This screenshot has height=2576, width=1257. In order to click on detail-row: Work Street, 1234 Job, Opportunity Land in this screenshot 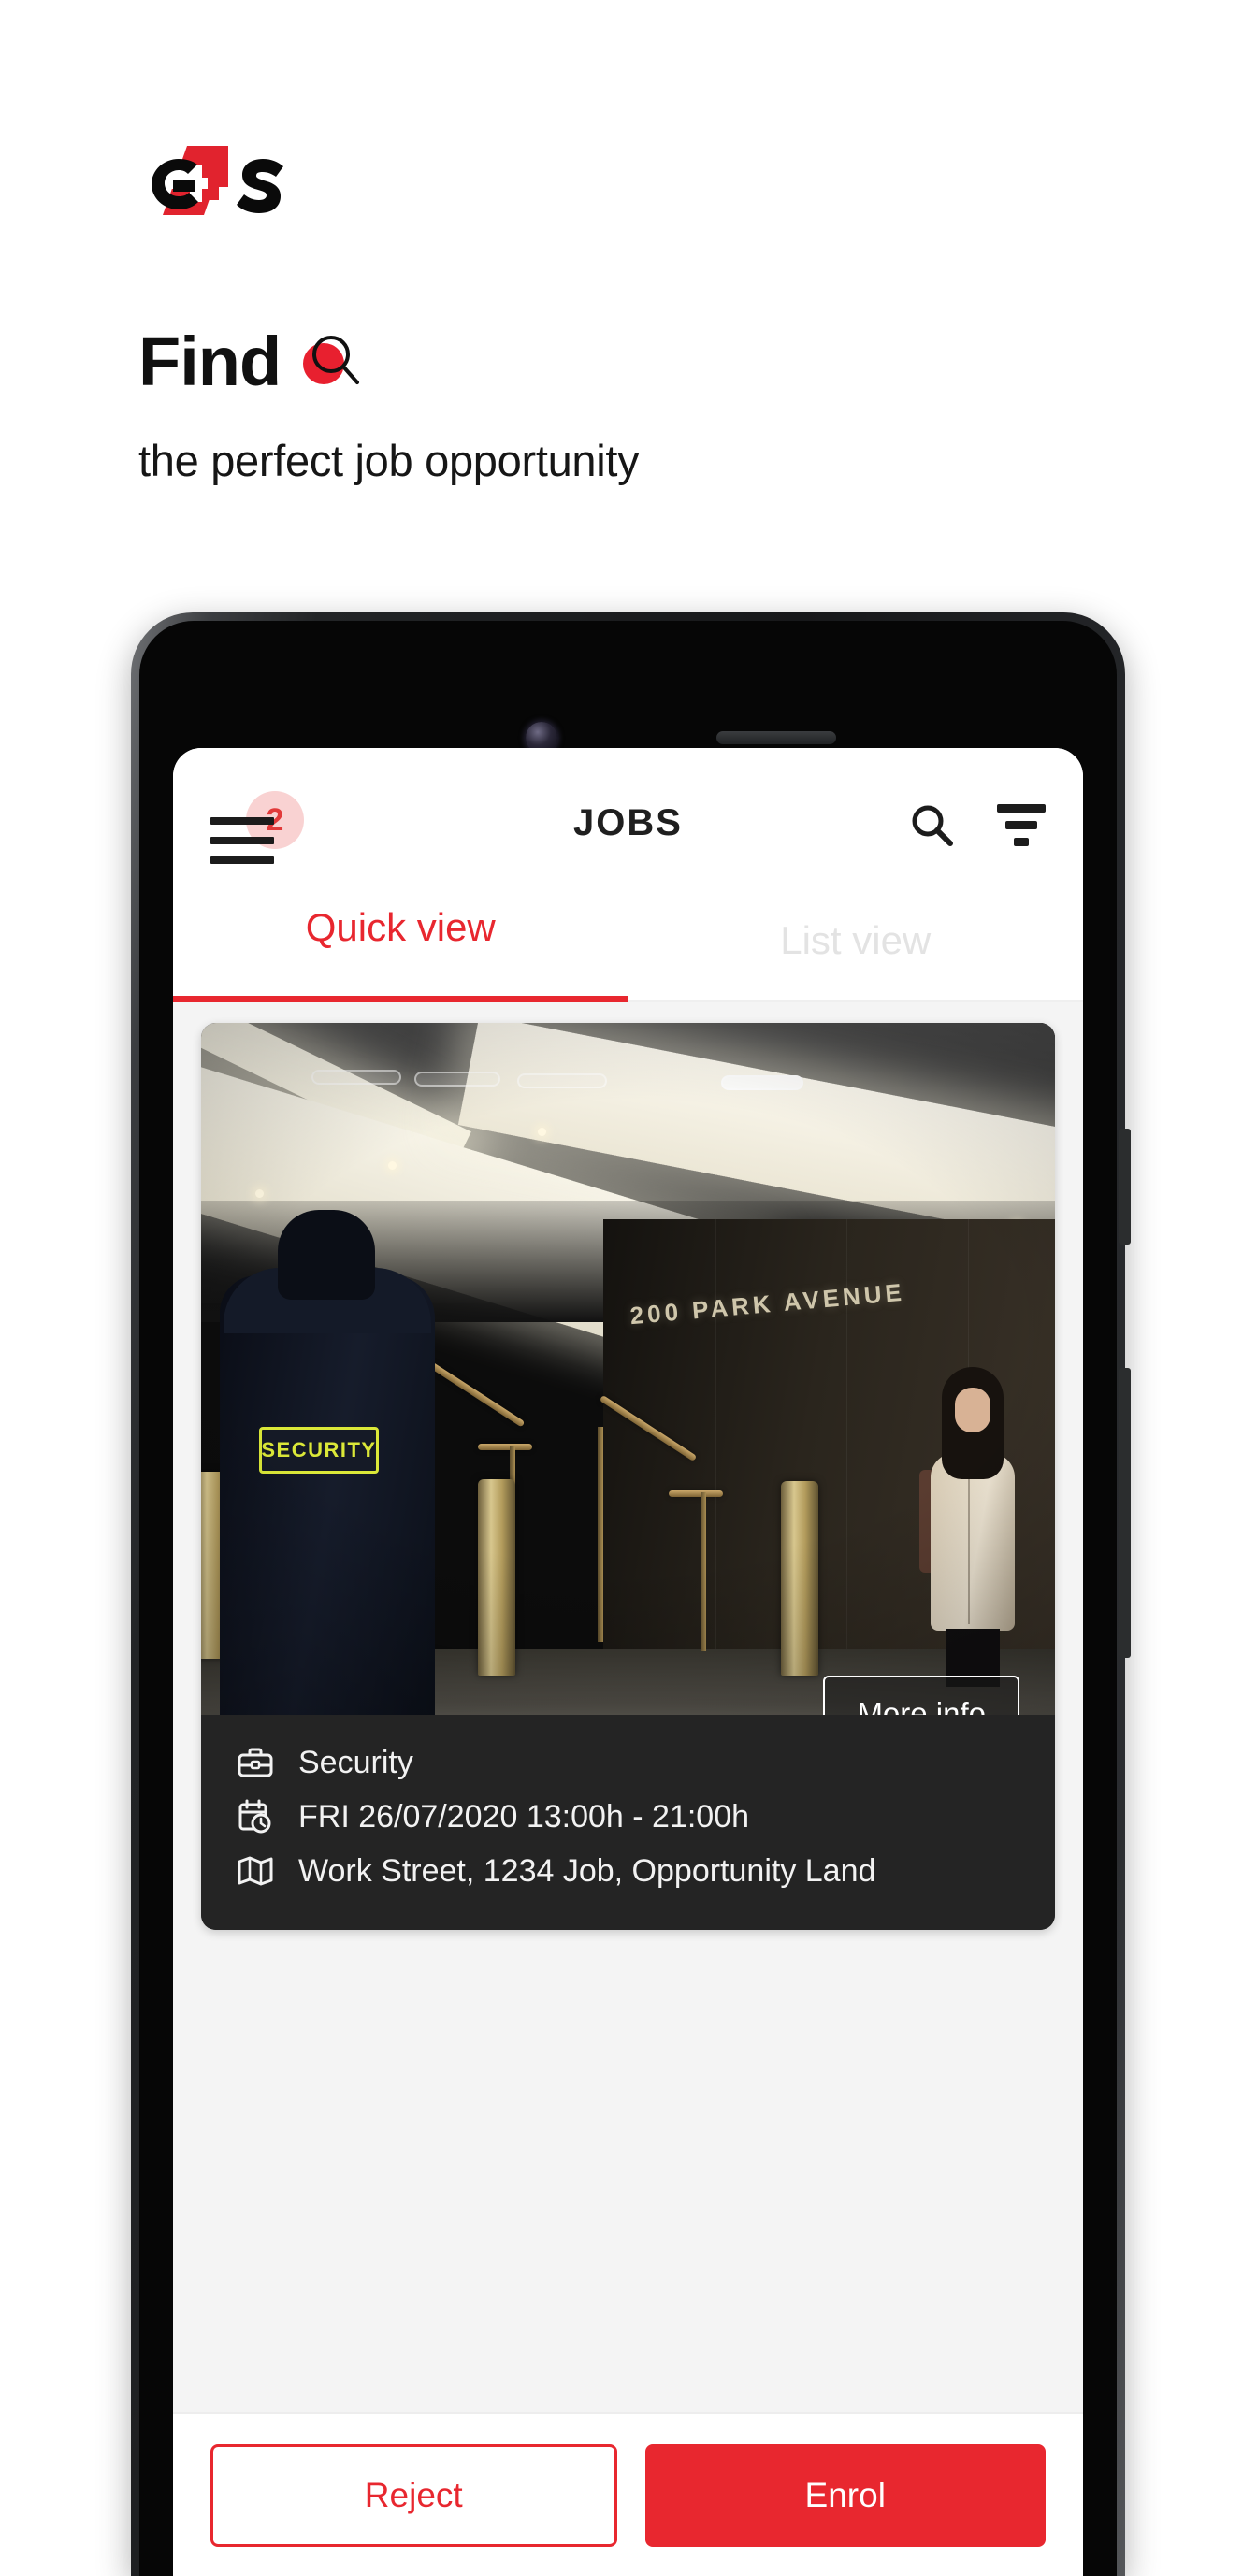, I will do `click(628, 1871)`.